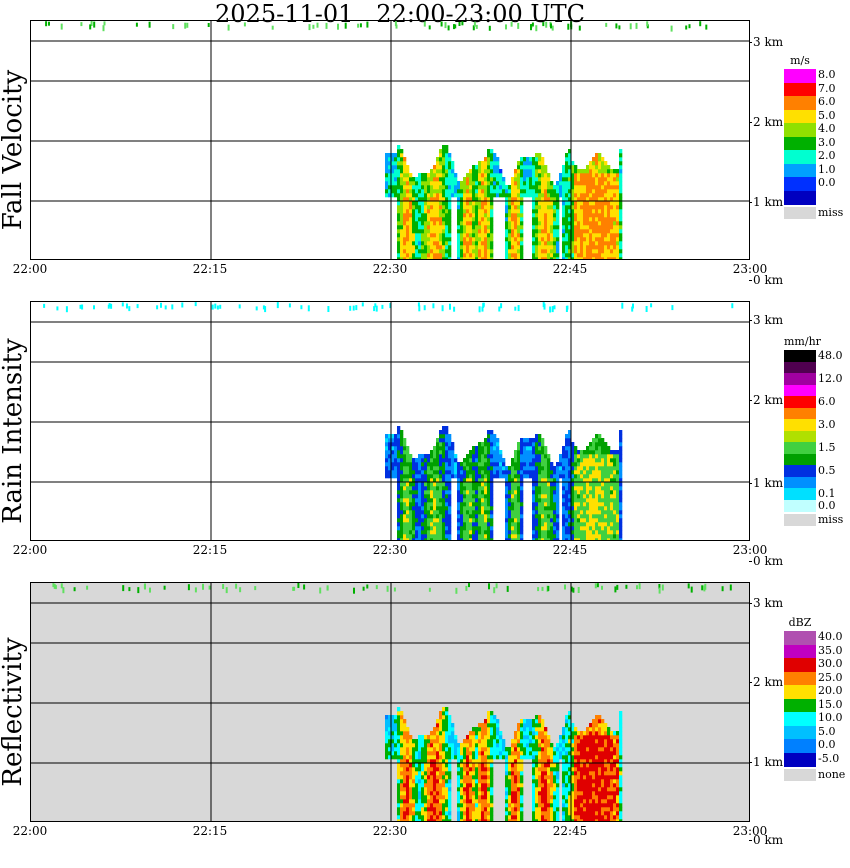 Image resolution: width=850 pixels, height=868 pixels. What do you see at coordinates (827, 101) in the screenshot?
I see `legend-label: 6.0` at bounding box center [827, 101].